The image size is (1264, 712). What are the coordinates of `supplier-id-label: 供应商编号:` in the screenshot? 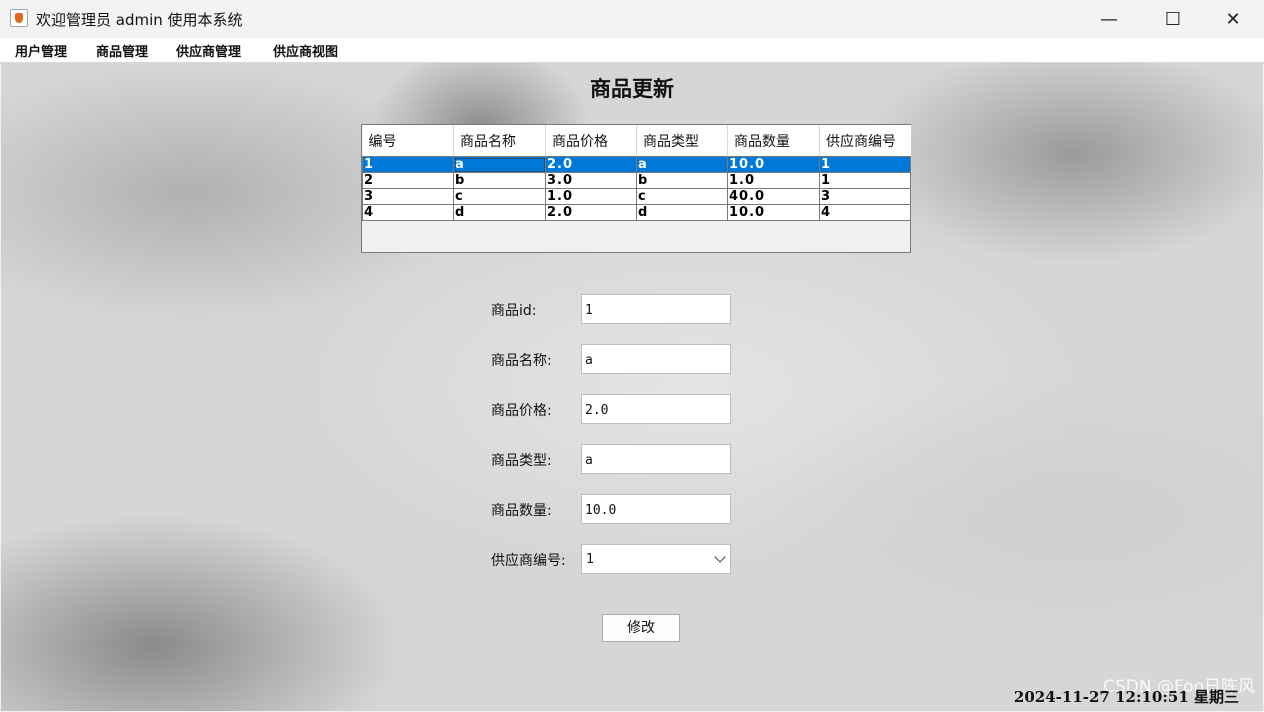 It's located at (528, 561).